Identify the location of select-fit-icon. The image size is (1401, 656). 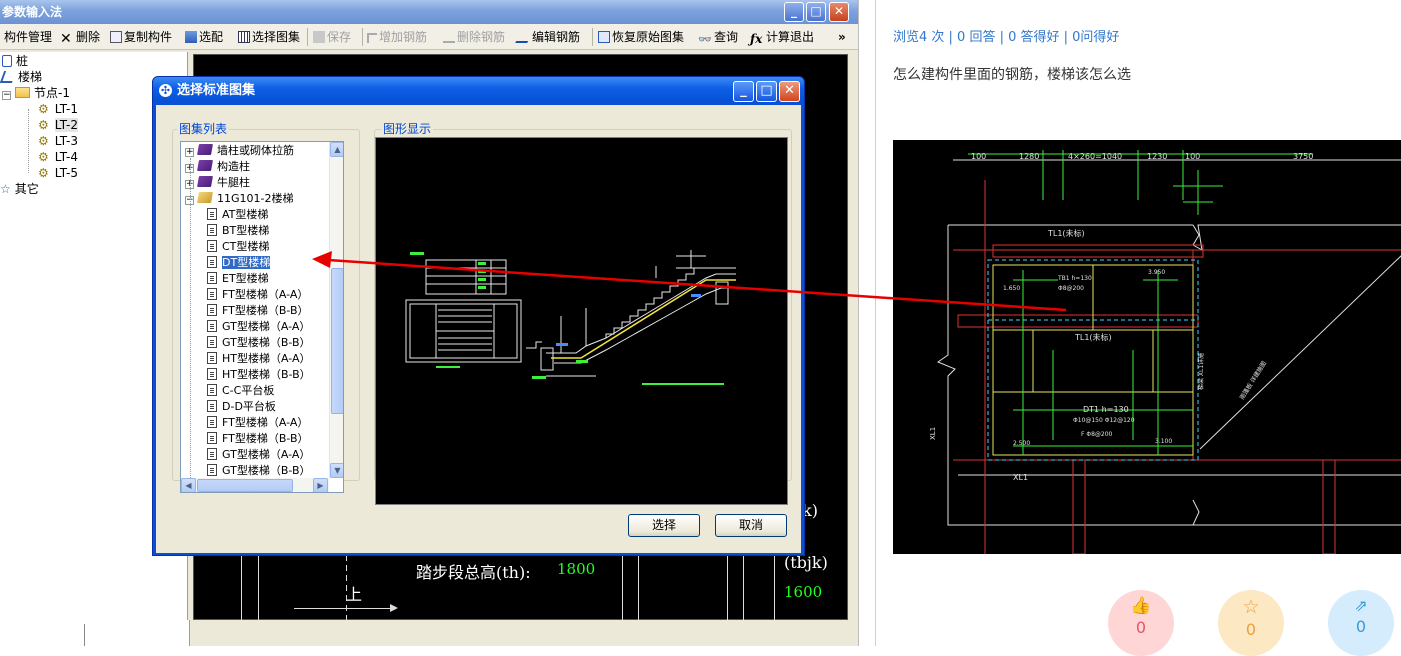
(191, 37).